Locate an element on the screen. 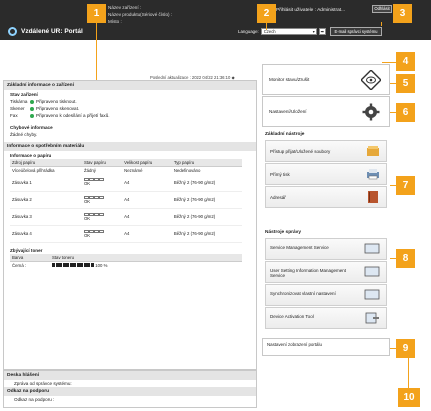  product-name-label: Název produktu(Sériové číslo) : is located at coordinates (140, 14).